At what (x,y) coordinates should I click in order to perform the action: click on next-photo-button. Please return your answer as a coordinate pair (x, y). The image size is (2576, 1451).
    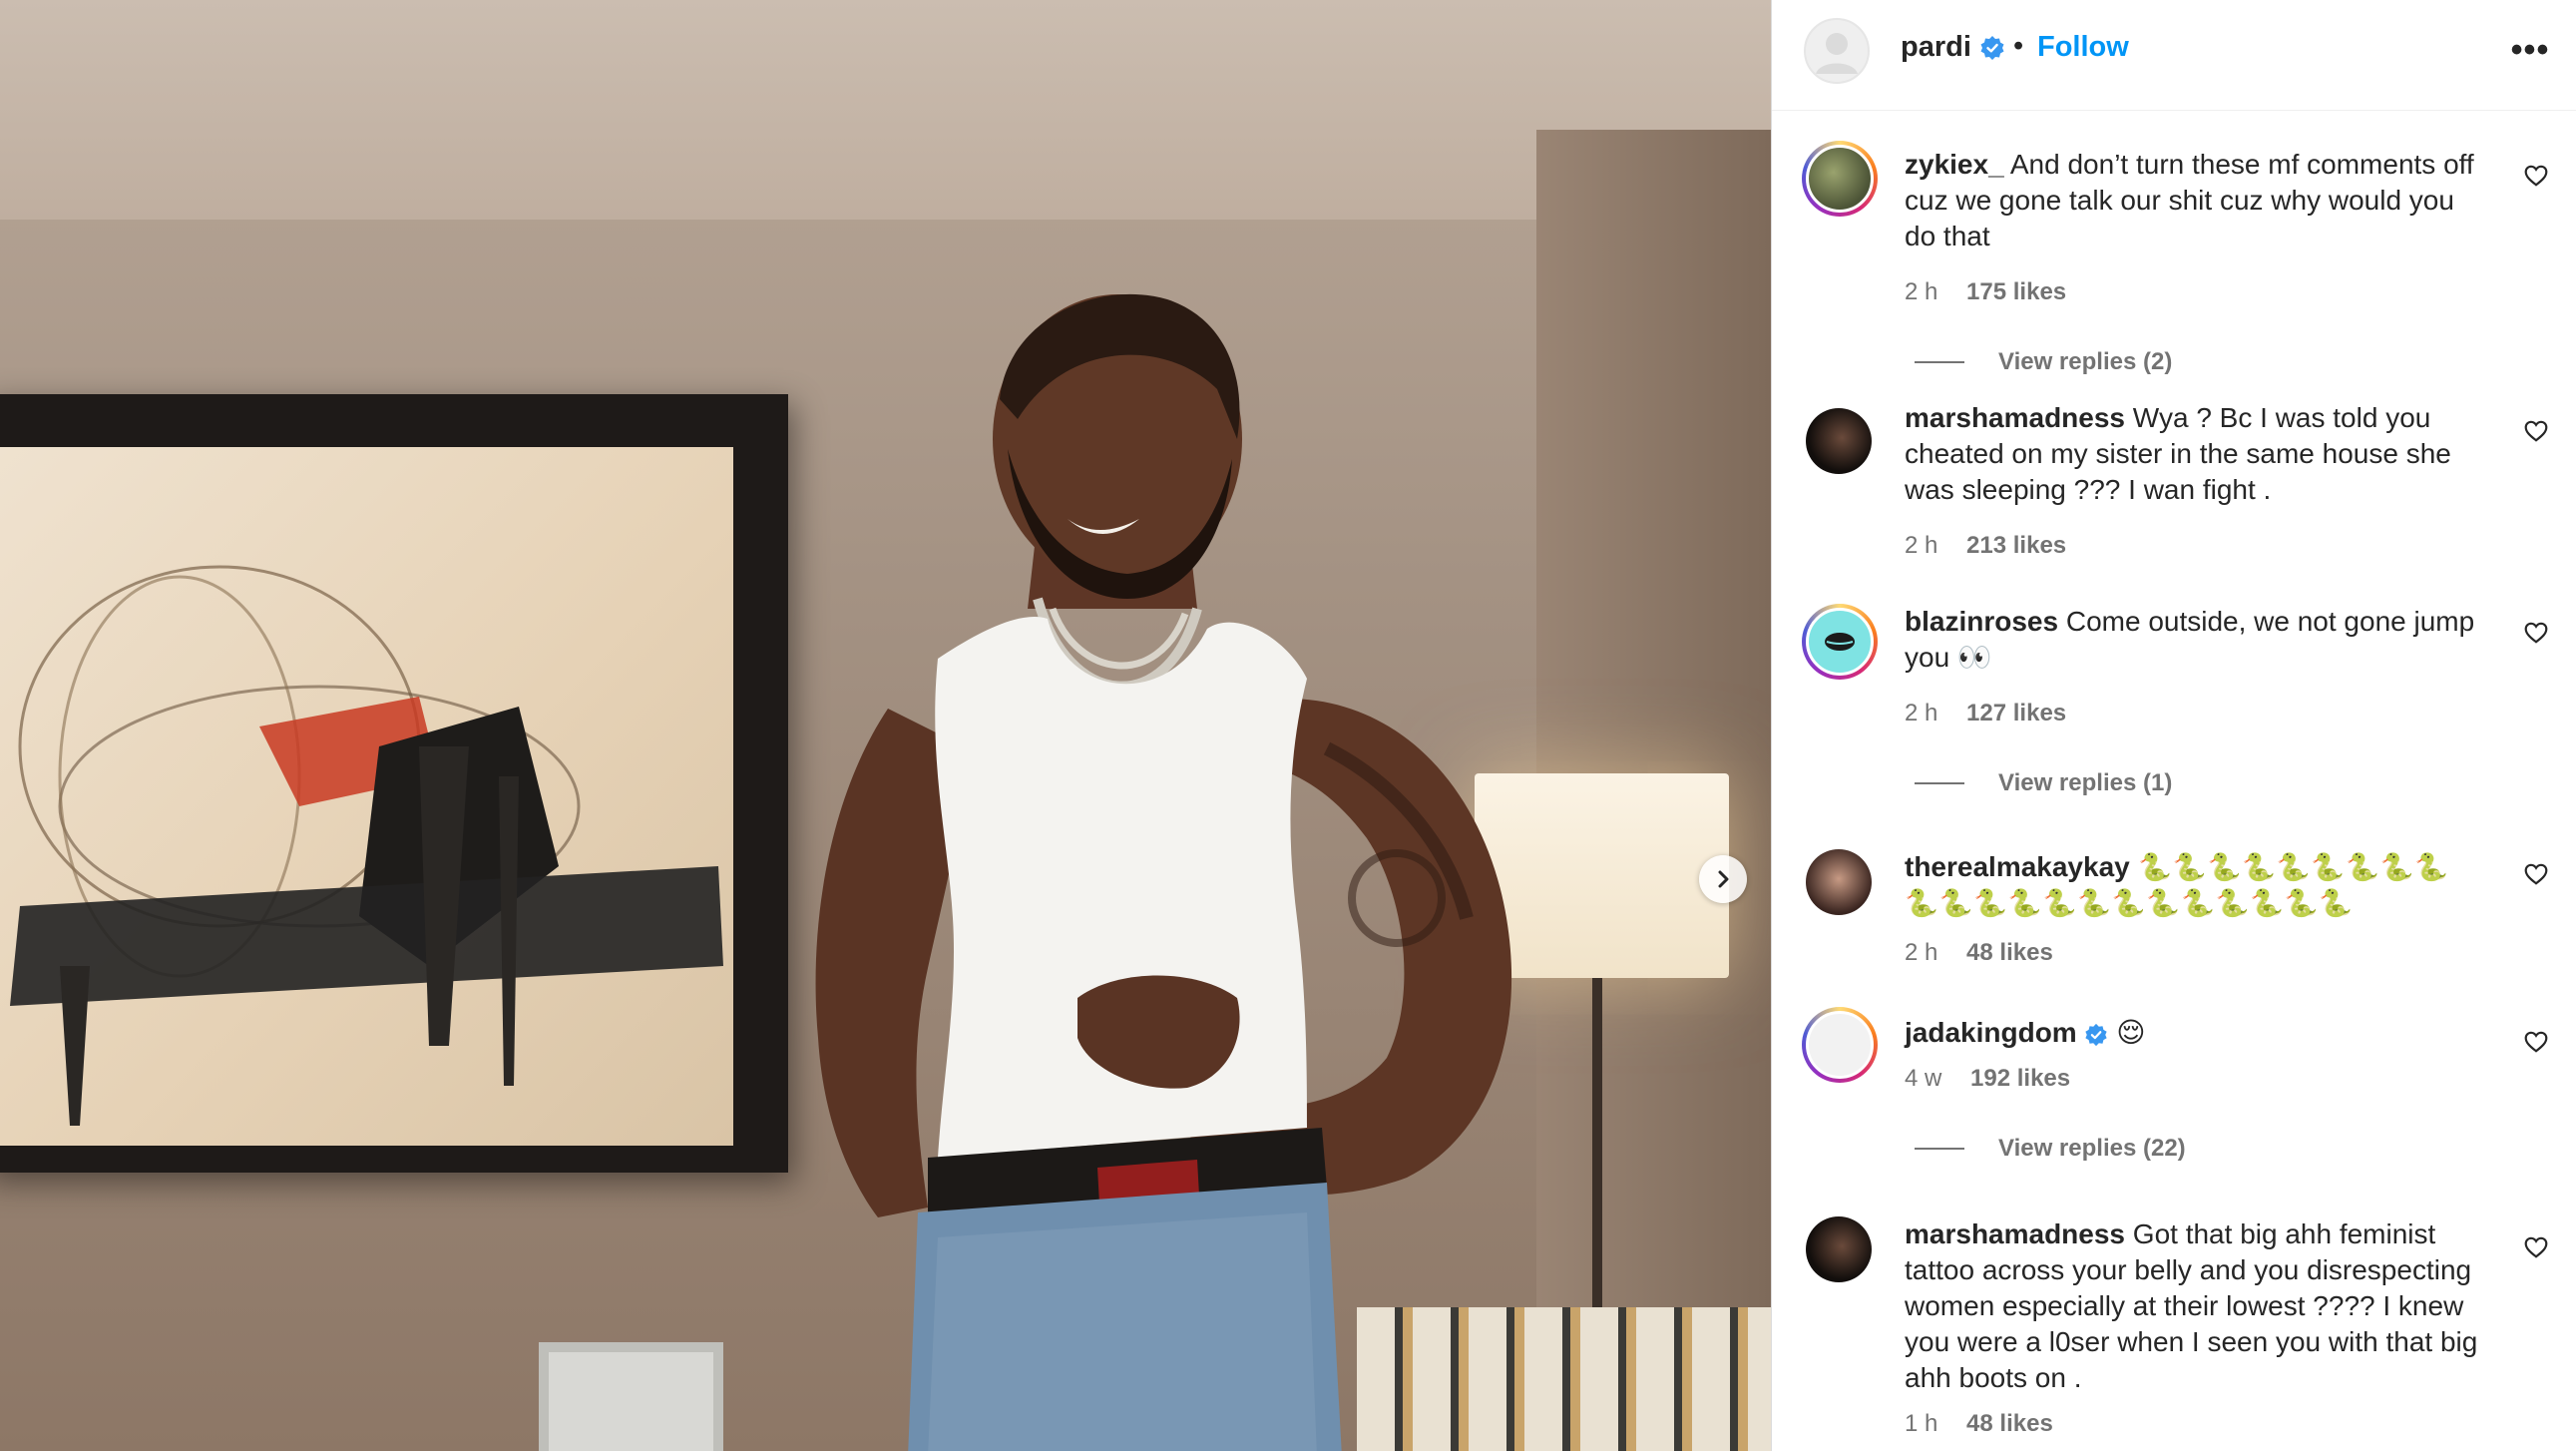
    Looking at the image, I should click on (1723, 879).